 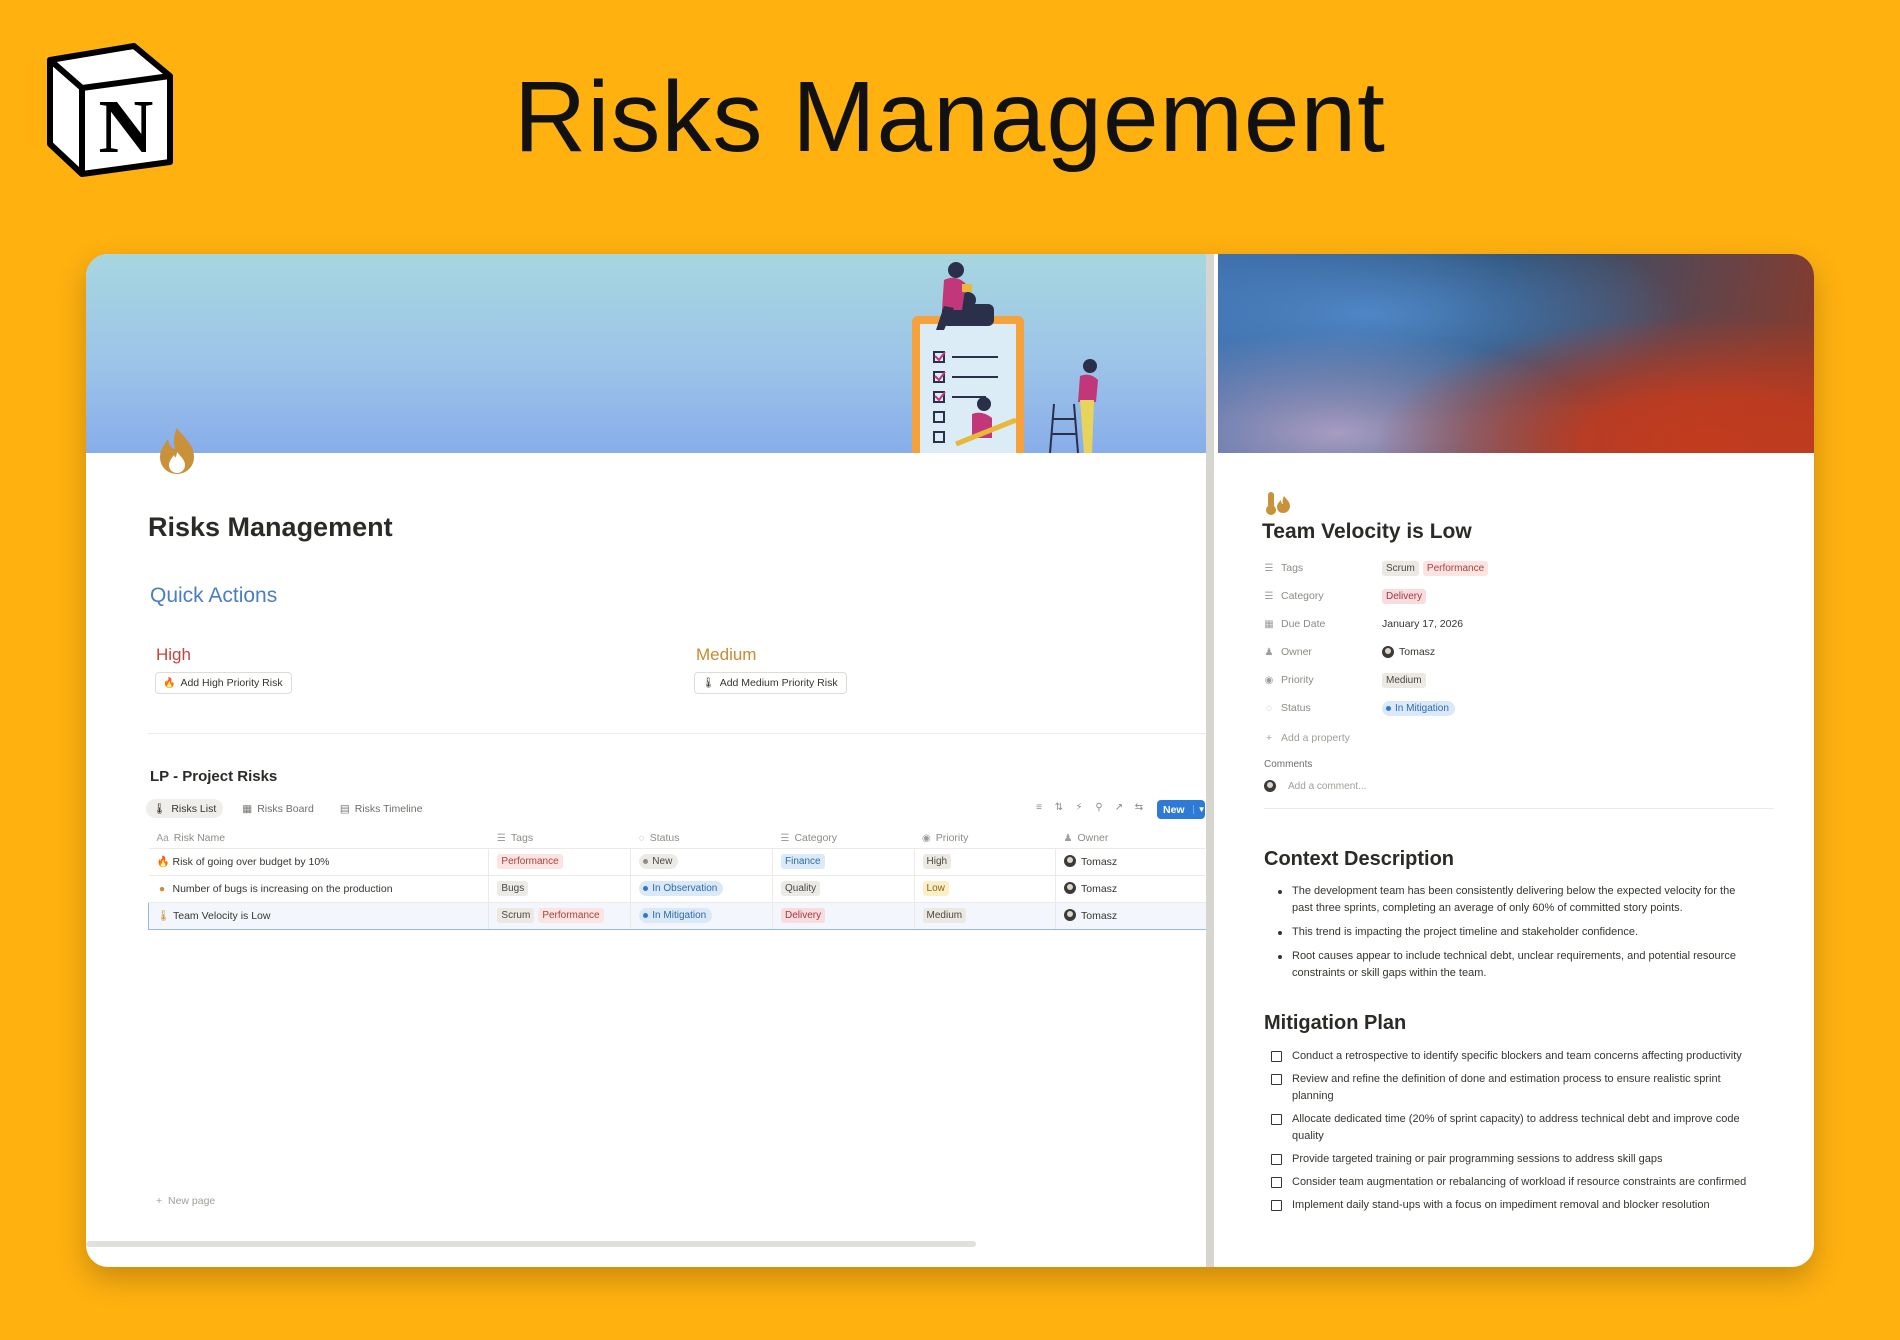 What do you see at coordinates (1059, 807) in the screenshot?
I see `sort-icon: ⇅` at bounding box center [1059, 807].